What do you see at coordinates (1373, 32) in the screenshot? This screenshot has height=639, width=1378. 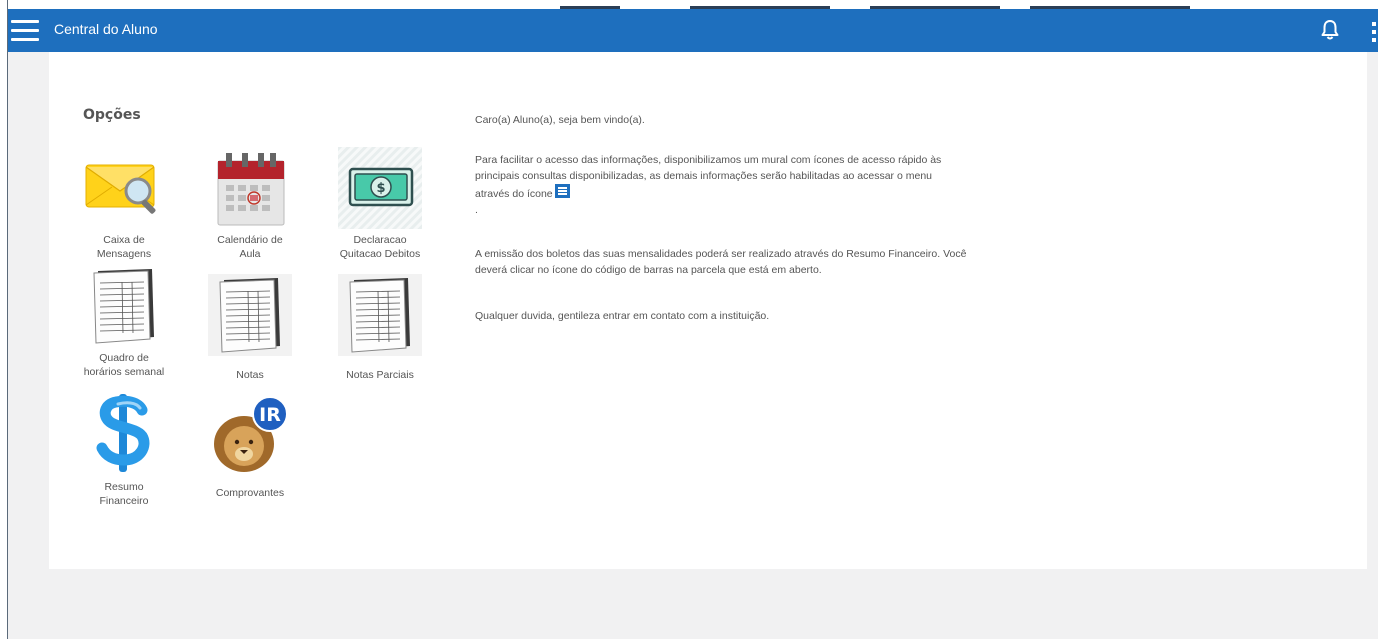 I see `more-vertical-icon` at bounding box center [1373, 32].